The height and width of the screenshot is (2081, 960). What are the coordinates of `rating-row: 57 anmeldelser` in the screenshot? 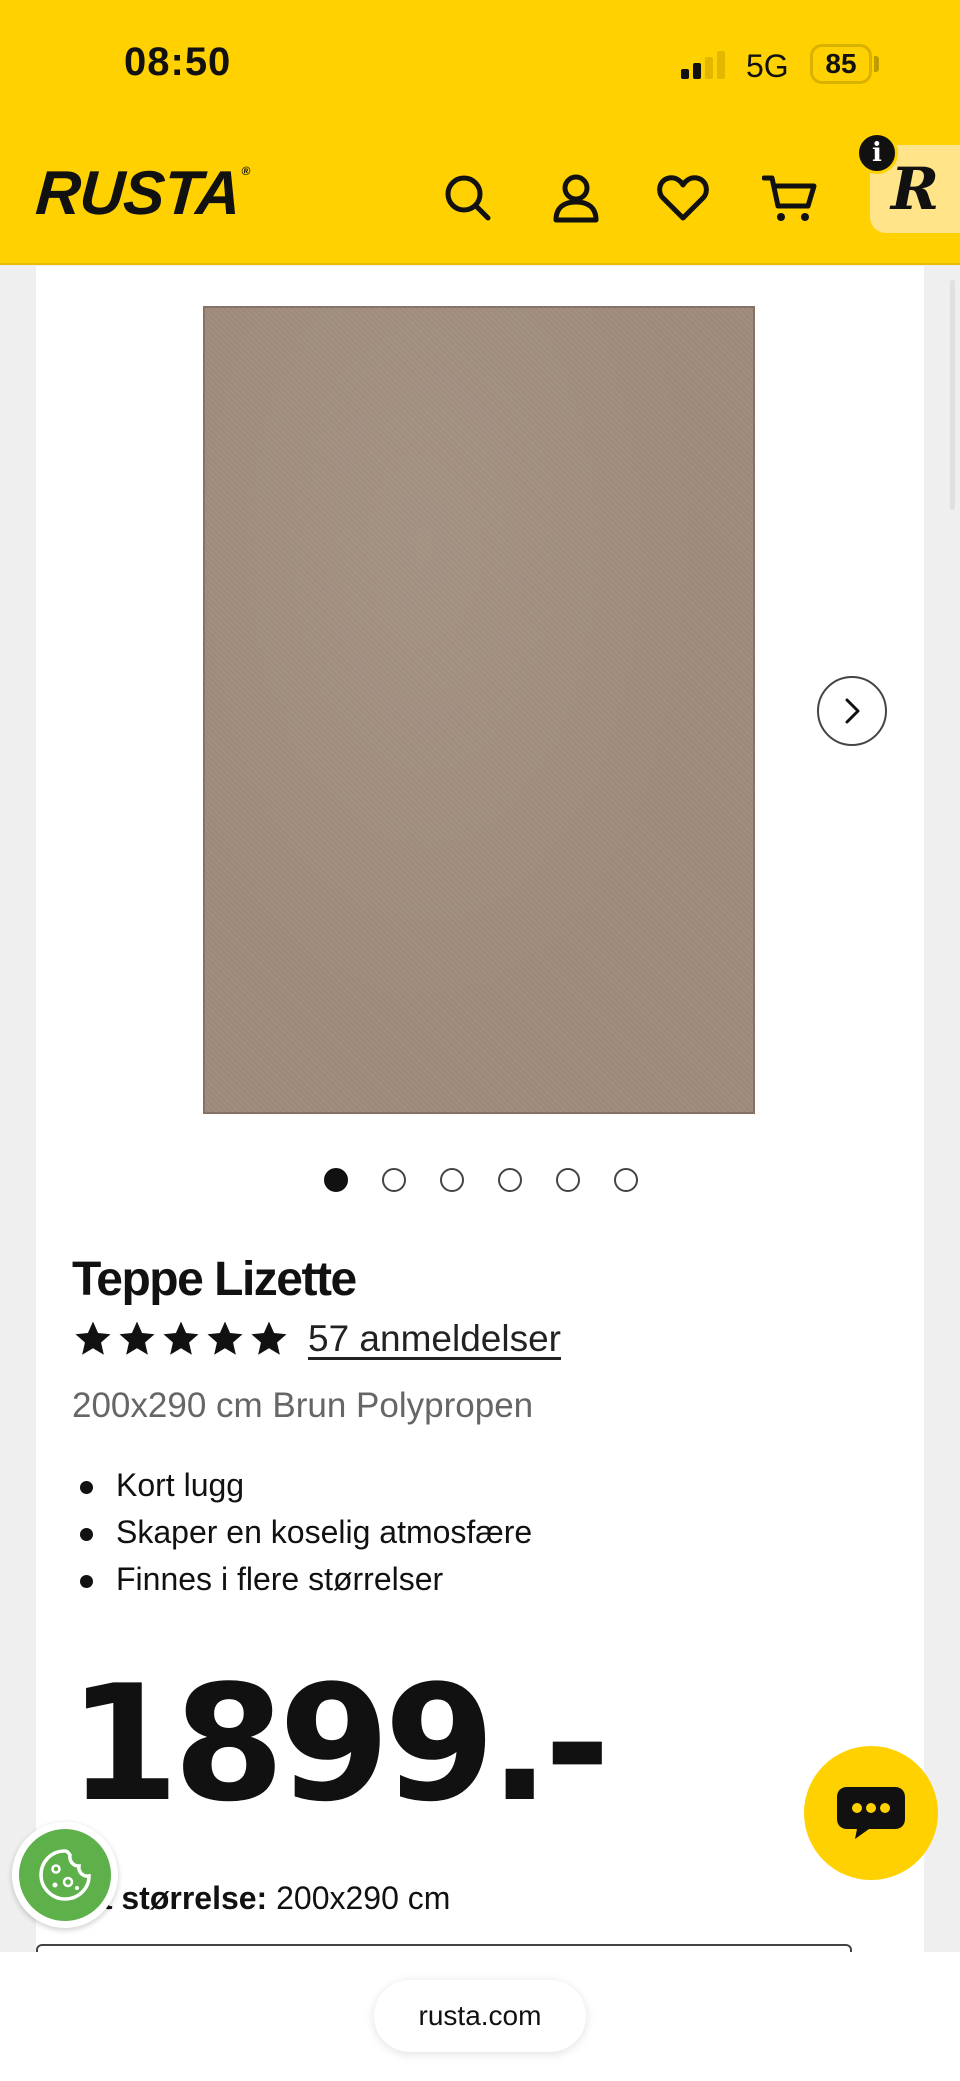 It's located at (316, 1339).